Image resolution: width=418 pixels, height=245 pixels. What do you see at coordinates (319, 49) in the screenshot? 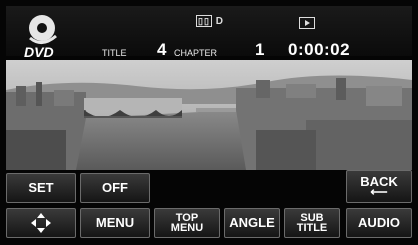
I see `elapsed-time: 0:00:02` at bounding box center [319, 49].